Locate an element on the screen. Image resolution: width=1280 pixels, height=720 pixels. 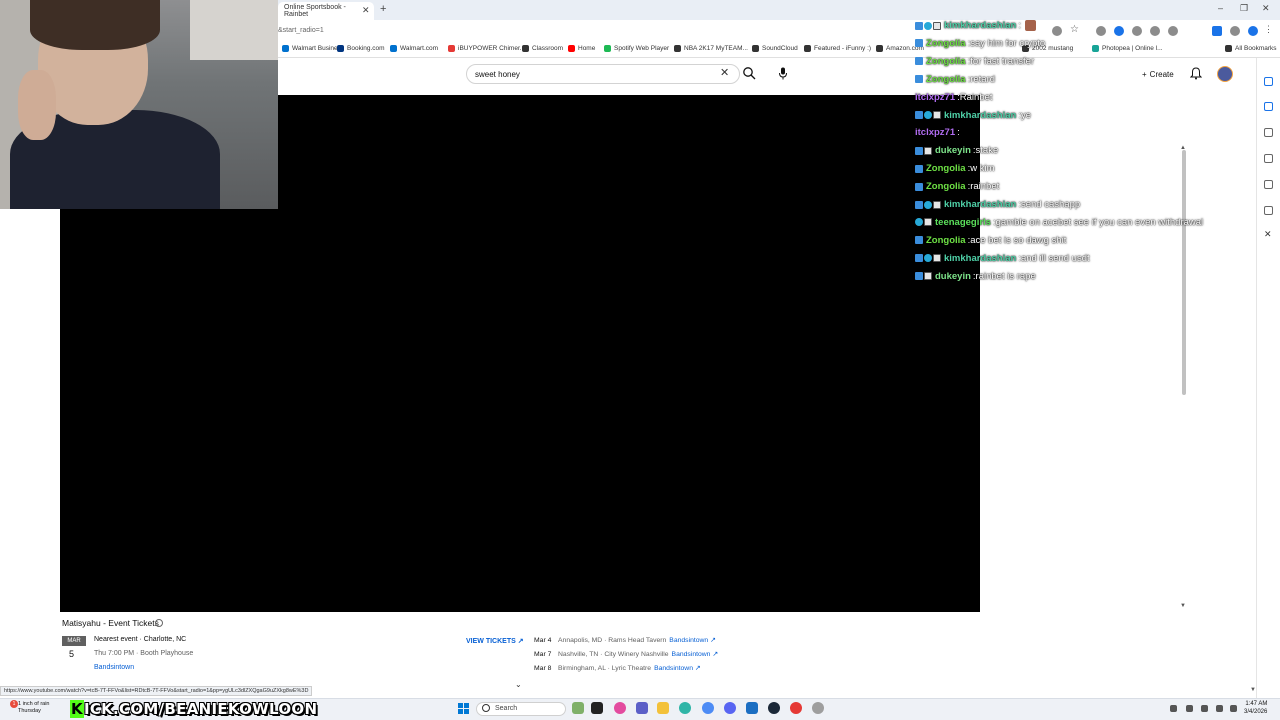
event-day: 5 is located at coordinates (72, 654).